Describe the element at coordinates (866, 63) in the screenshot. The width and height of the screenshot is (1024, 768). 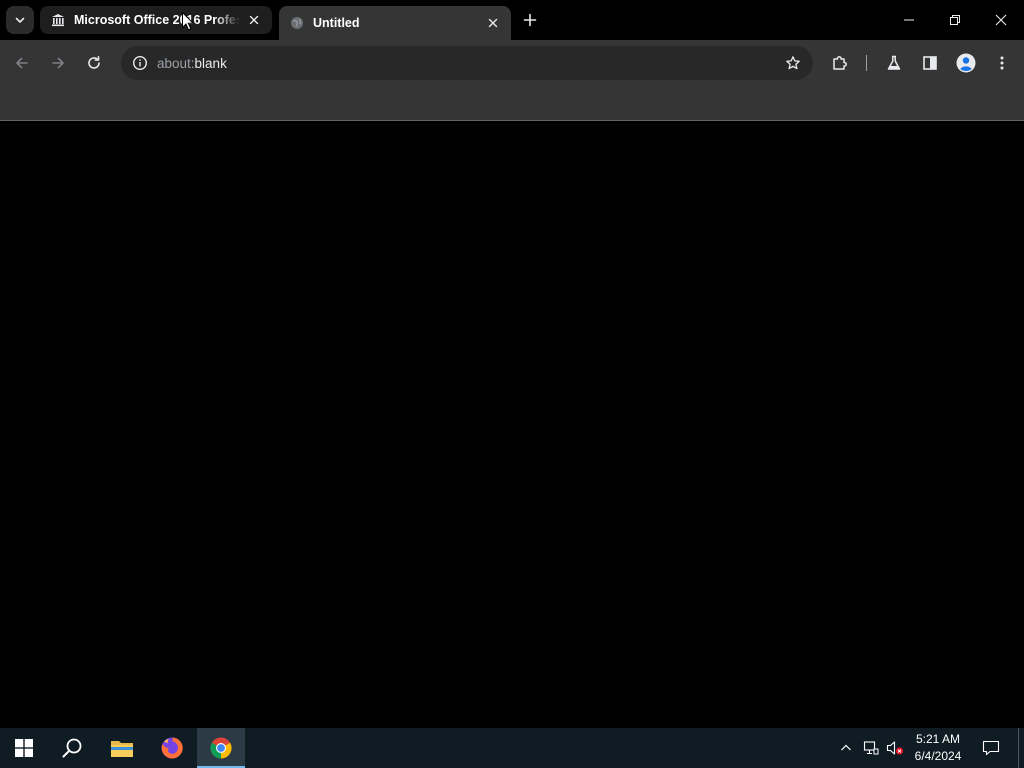
I see `toolbar-separator` at that location.